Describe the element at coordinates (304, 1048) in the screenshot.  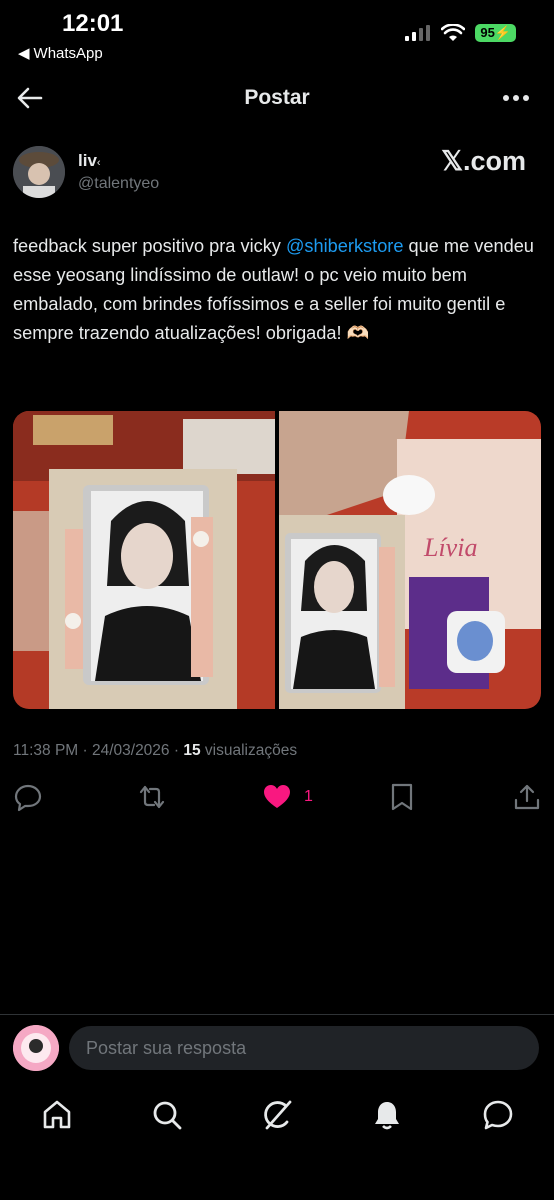
I see `reply-input` at that location.